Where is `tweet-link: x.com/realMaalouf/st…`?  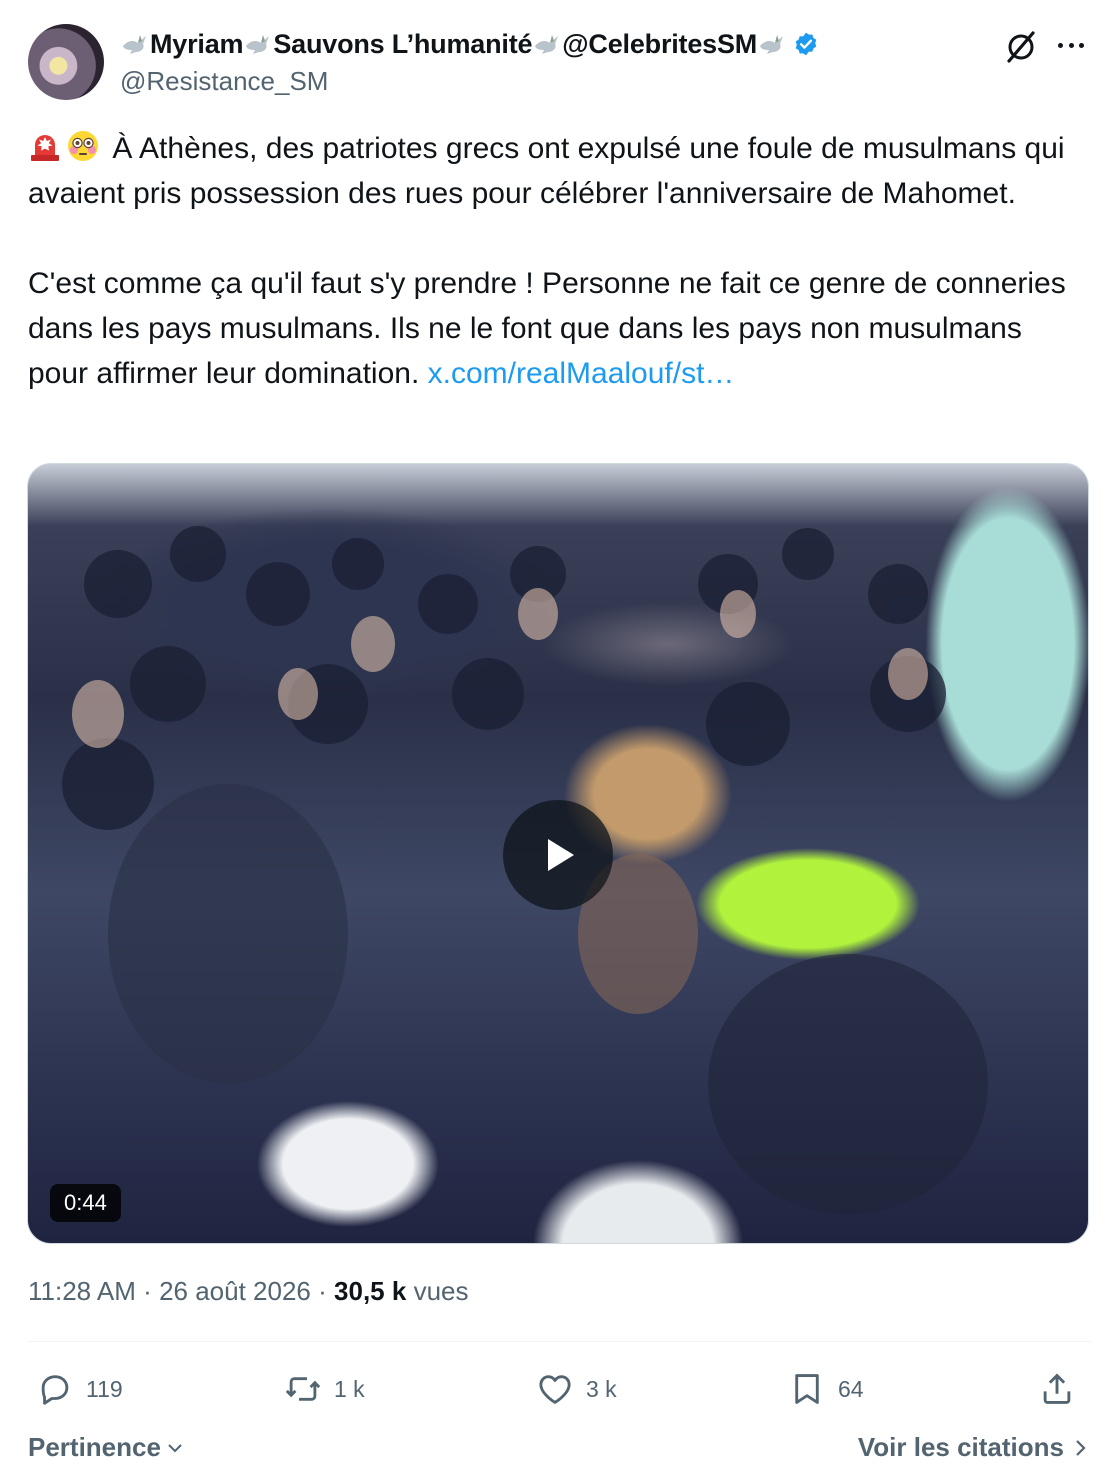
tweet-link: x.com/realMaalouf/st… is located at coordinates (581, 373).